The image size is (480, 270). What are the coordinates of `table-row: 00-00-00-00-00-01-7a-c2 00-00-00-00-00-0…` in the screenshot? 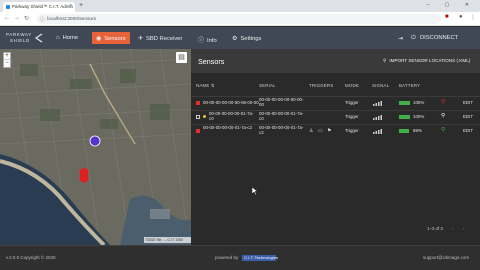 It's located at (335, 130).